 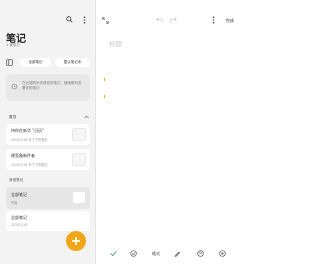 I want to click on section-pinned: 置顶, so click(x=13, y=117).